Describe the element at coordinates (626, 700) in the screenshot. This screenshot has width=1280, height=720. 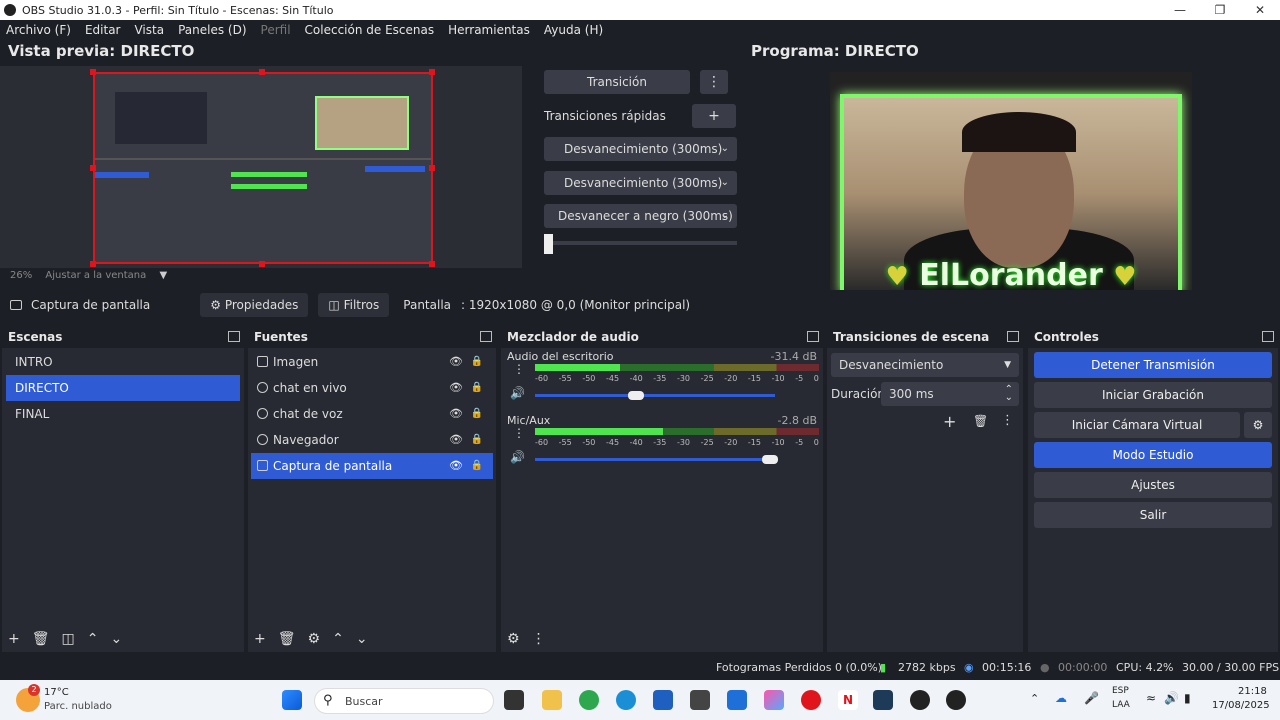
I see `edge-icon` at that location.